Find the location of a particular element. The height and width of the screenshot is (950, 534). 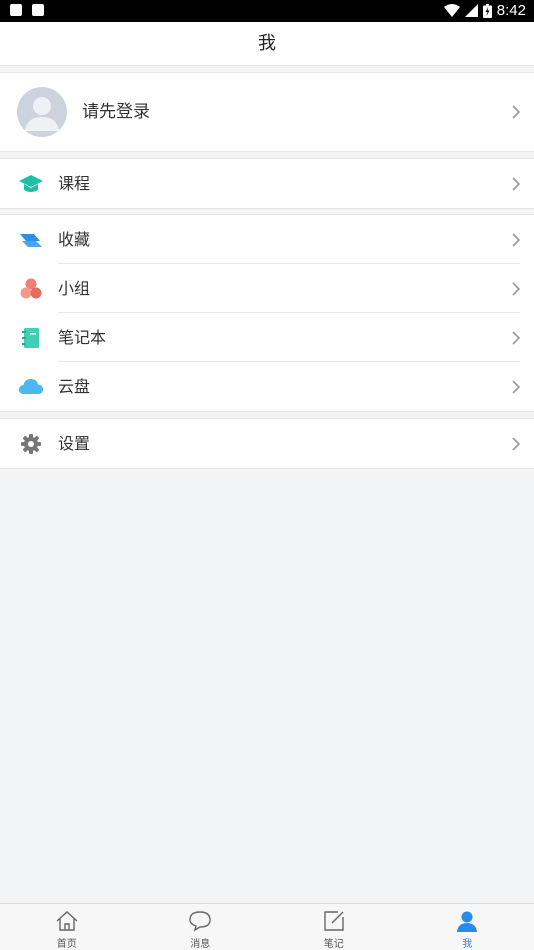

menu-item-label: 笔记本 is located at coordinates (82, 337).